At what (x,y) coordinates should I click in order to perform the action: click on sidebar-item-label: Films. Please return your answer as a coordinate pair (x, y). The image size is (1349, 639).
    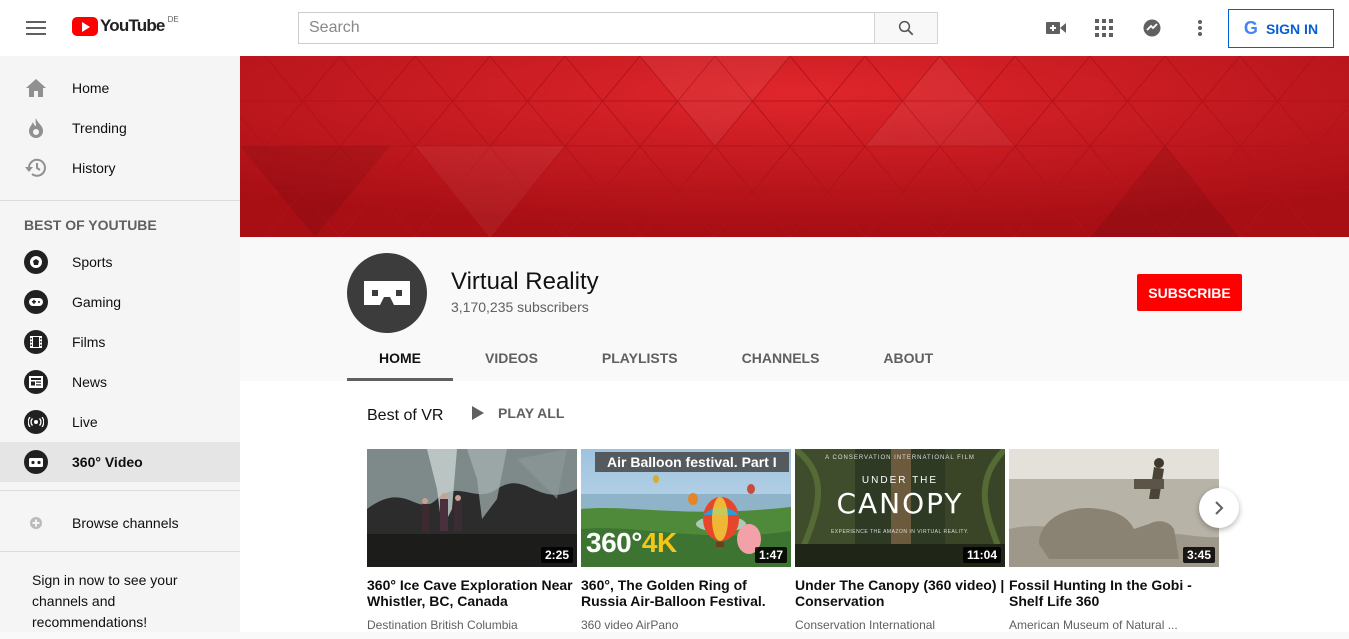
    Looking at the image, I should click on (89, 342).